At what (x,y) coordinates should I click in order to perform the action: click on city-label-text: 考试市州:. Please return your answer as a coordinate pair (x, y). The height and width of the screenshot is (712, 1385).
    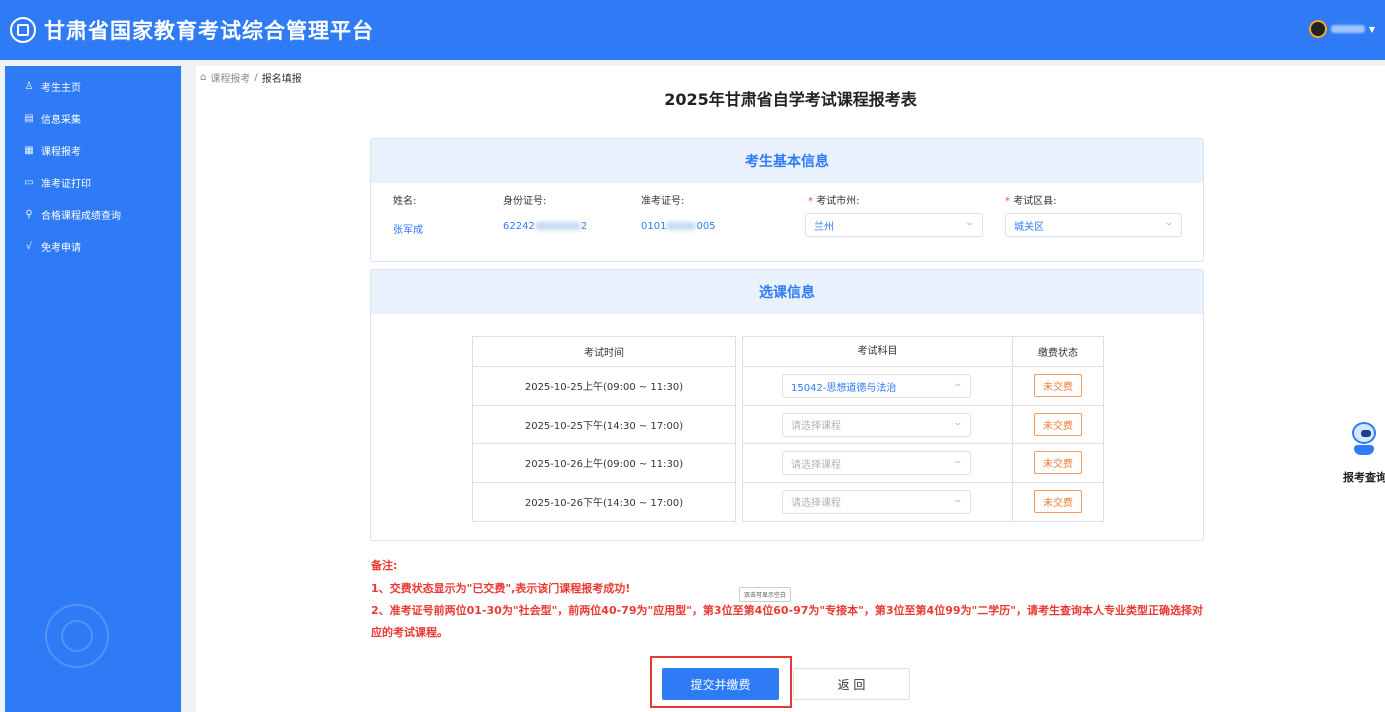
    Looking at the image, I should click on (838, 201).